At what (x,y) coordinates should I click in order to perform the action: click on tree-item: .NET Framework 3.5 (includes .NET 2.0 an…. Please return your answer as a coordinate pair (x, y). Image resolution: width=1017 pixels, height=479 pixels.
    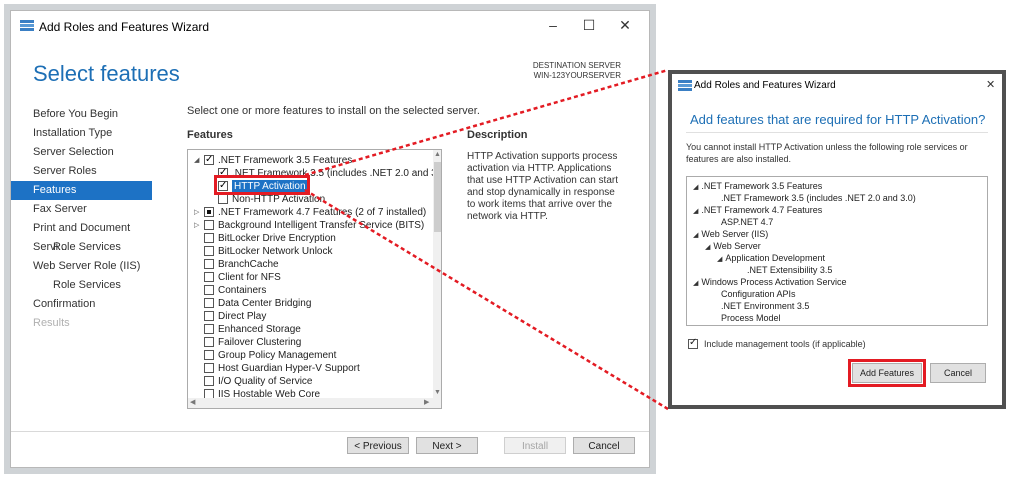
    Looking at the image, I should click on (818, 198).